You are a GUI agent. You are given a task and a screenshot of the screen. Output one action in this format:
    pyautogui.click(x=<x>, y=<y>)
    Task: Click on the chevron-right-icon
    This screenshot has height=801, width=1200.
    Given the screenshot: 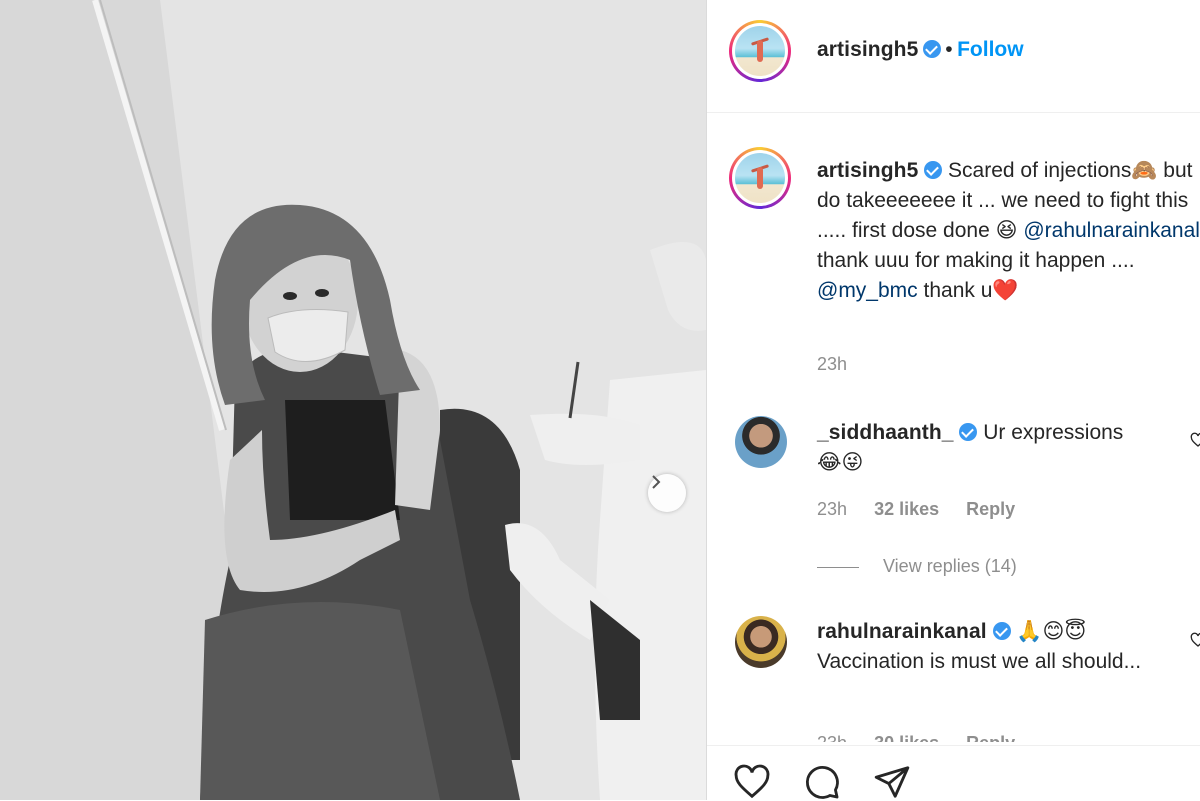 What is the action you would take?
    pyautogui.click(x=656, y=482)
    